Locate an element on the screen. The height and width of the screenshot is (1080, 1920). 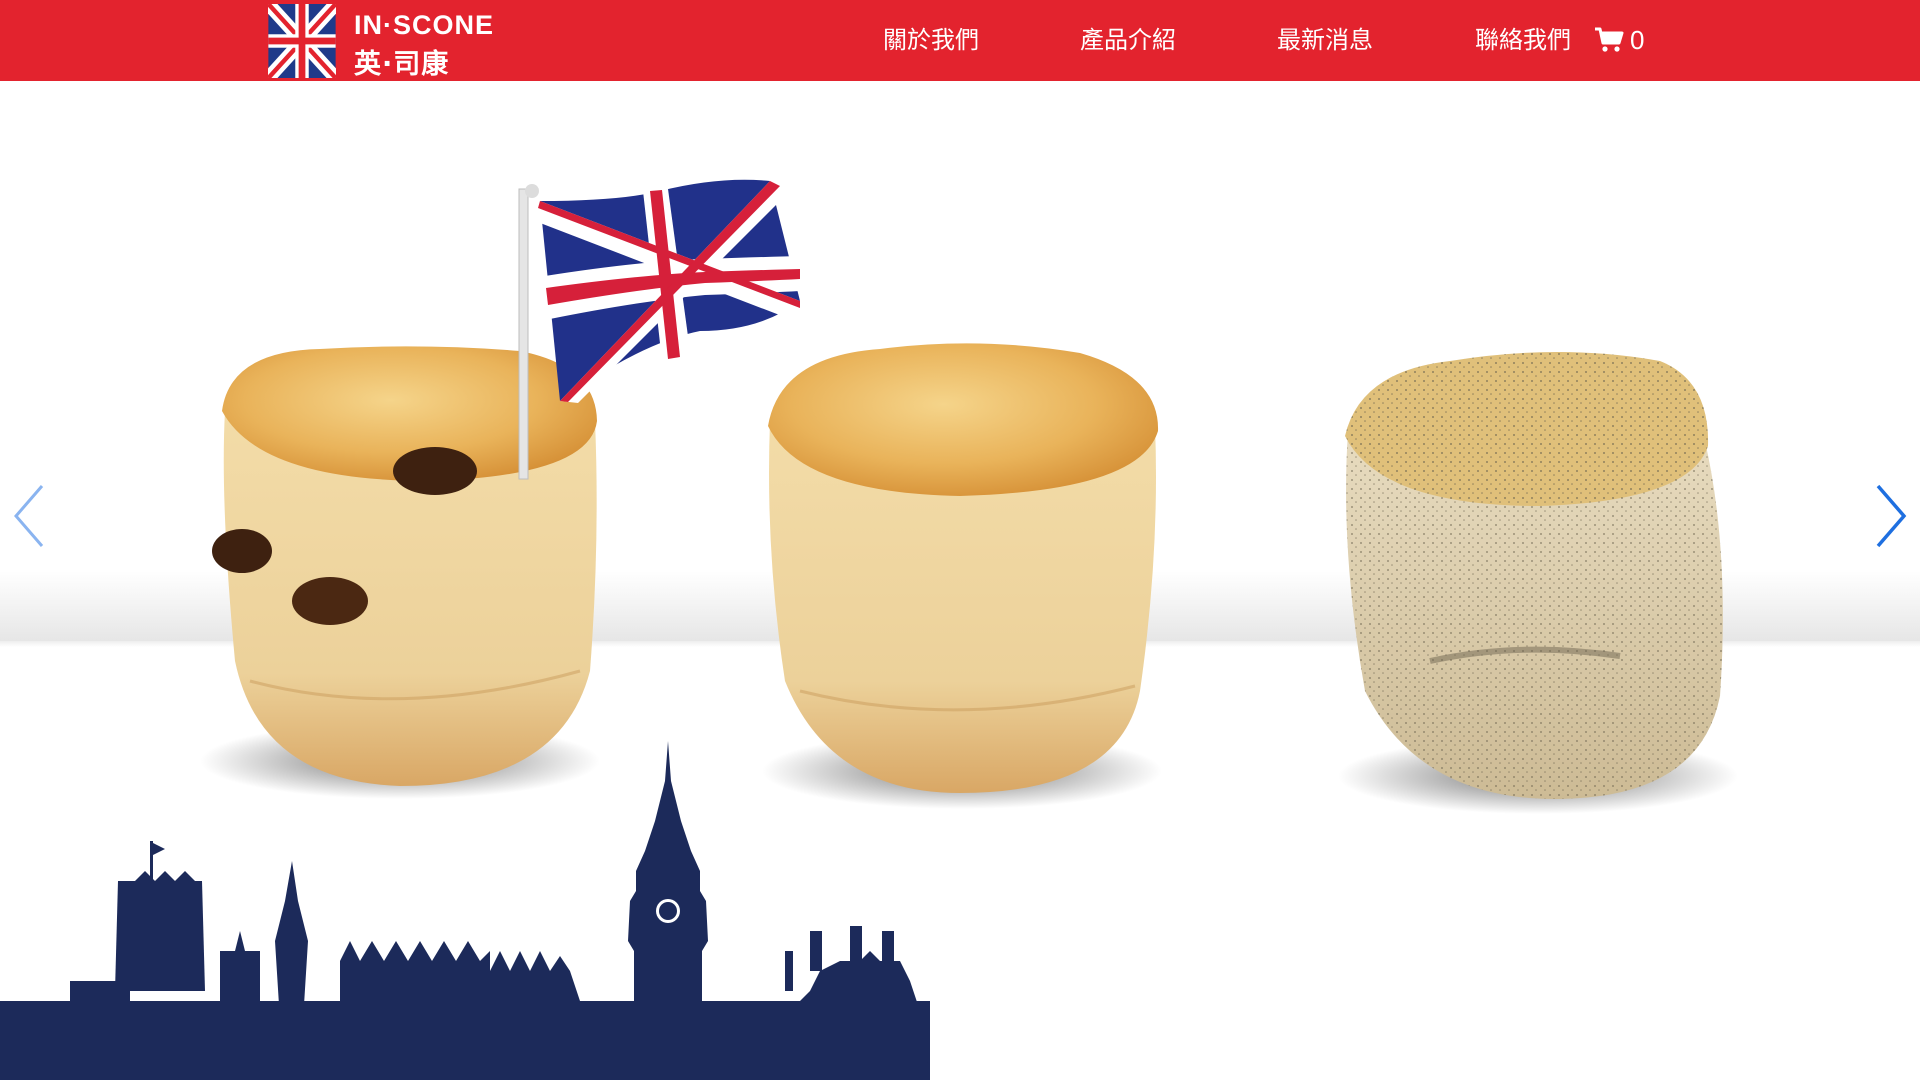
brand-name-zh: 英·司康 is located at coordinates (402, 64).